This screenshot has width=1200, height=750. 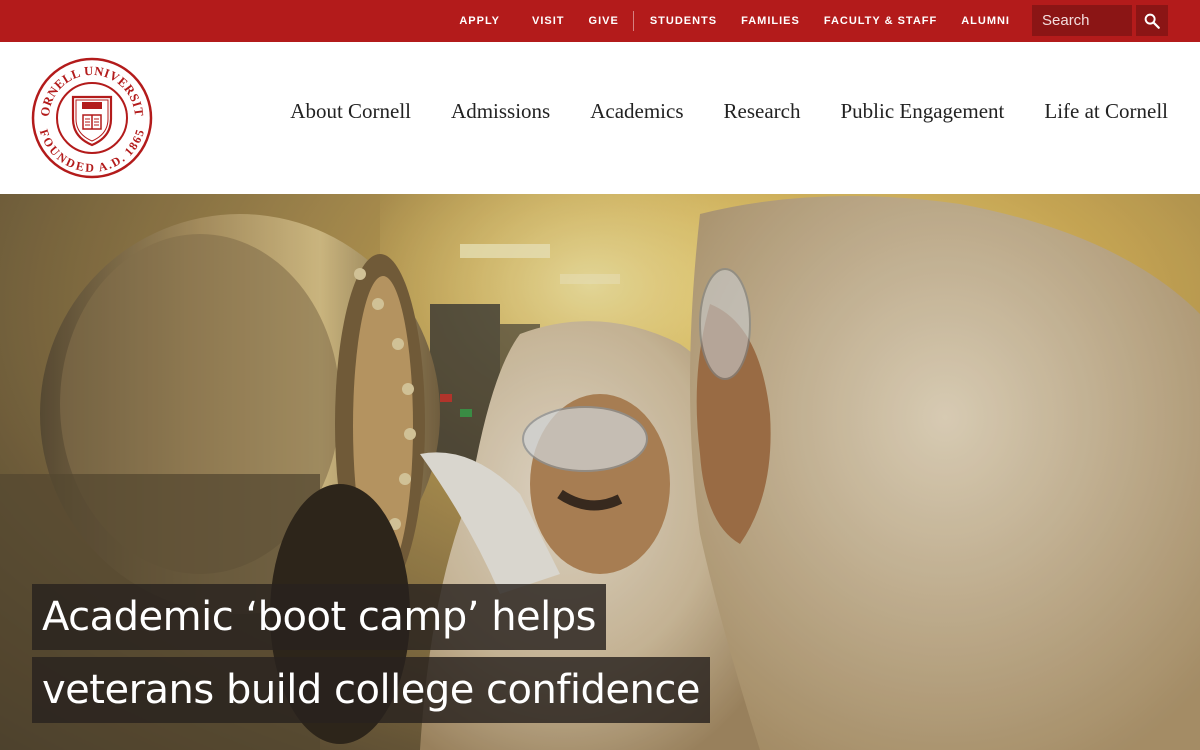 I want to click on search-icon, so click(x=1152, y=21).